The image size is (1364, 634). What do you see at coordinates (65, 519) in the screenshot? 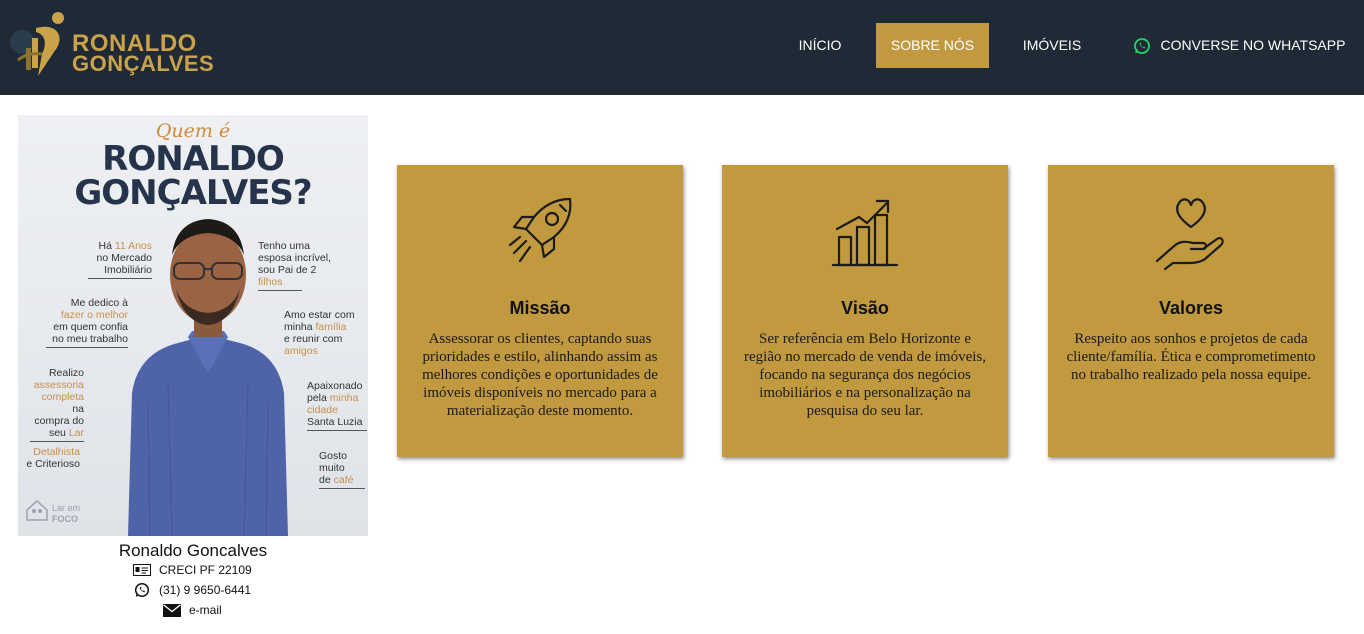
I see `lar-logo-text-2: FOCO` at bounding box center [65, 519].